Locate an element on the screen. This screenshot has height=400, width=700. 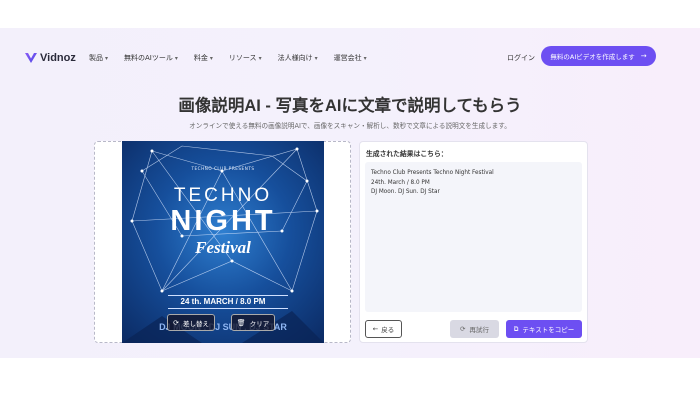
replace-image-button: ⟳ 差し替え is located at coordinates (191, 322).